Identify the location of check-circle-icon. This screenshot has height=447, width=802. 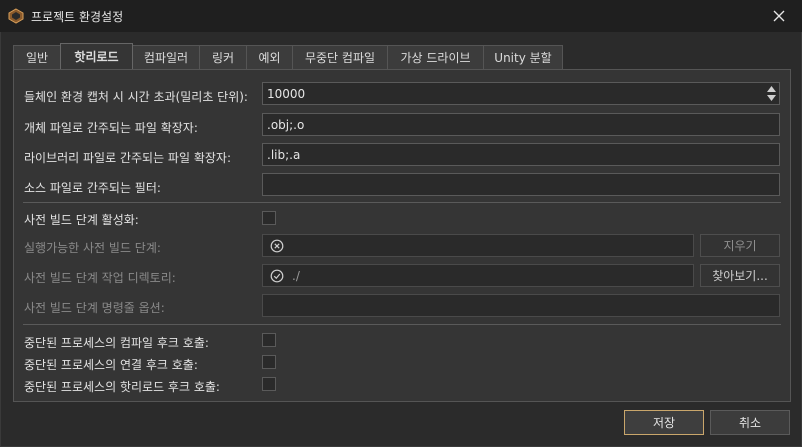
(277, 275).